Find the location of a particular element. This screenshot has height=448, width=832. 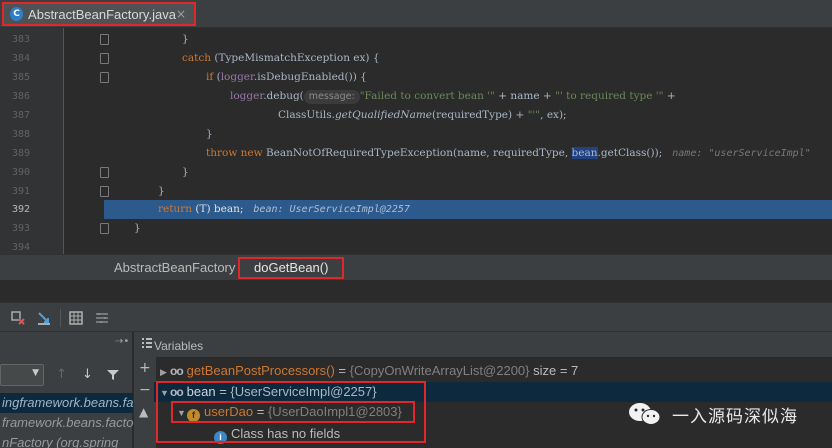

line-number: 389 is located at coordinates (20, 153).